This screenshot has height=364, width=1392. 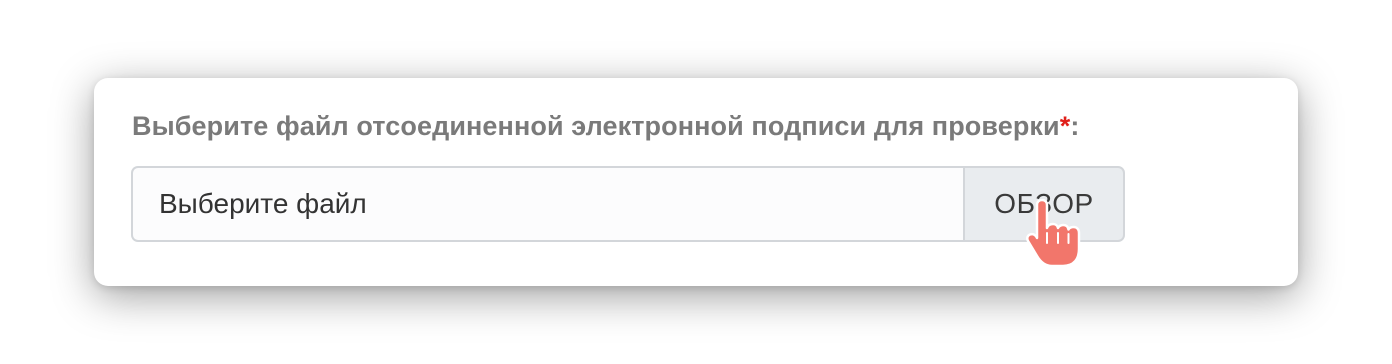 What do you see at coordinates (1075, 126) in the screenshot?
I see `label-colon: :` at bounding box center [1075, 126].